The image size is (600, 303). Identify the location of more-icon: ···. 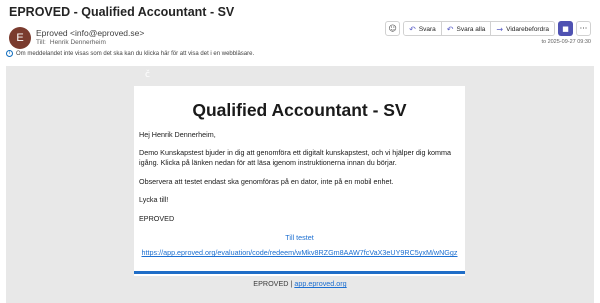
(583, 28).